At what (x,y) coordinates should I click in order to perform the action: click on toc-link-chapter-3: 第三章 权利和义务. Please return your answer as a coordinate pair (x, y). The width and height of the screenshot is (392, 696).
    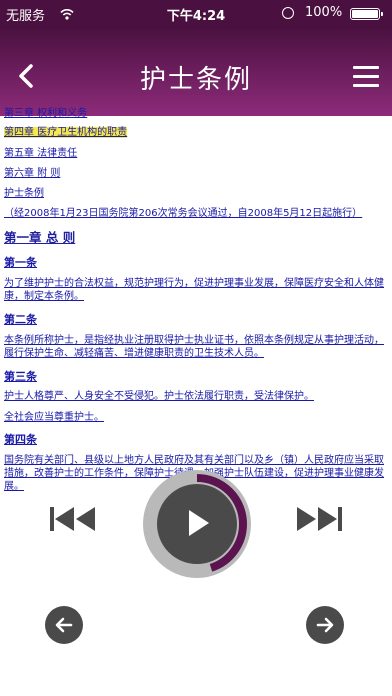
    Looking at the image, I should click on (196, 114).